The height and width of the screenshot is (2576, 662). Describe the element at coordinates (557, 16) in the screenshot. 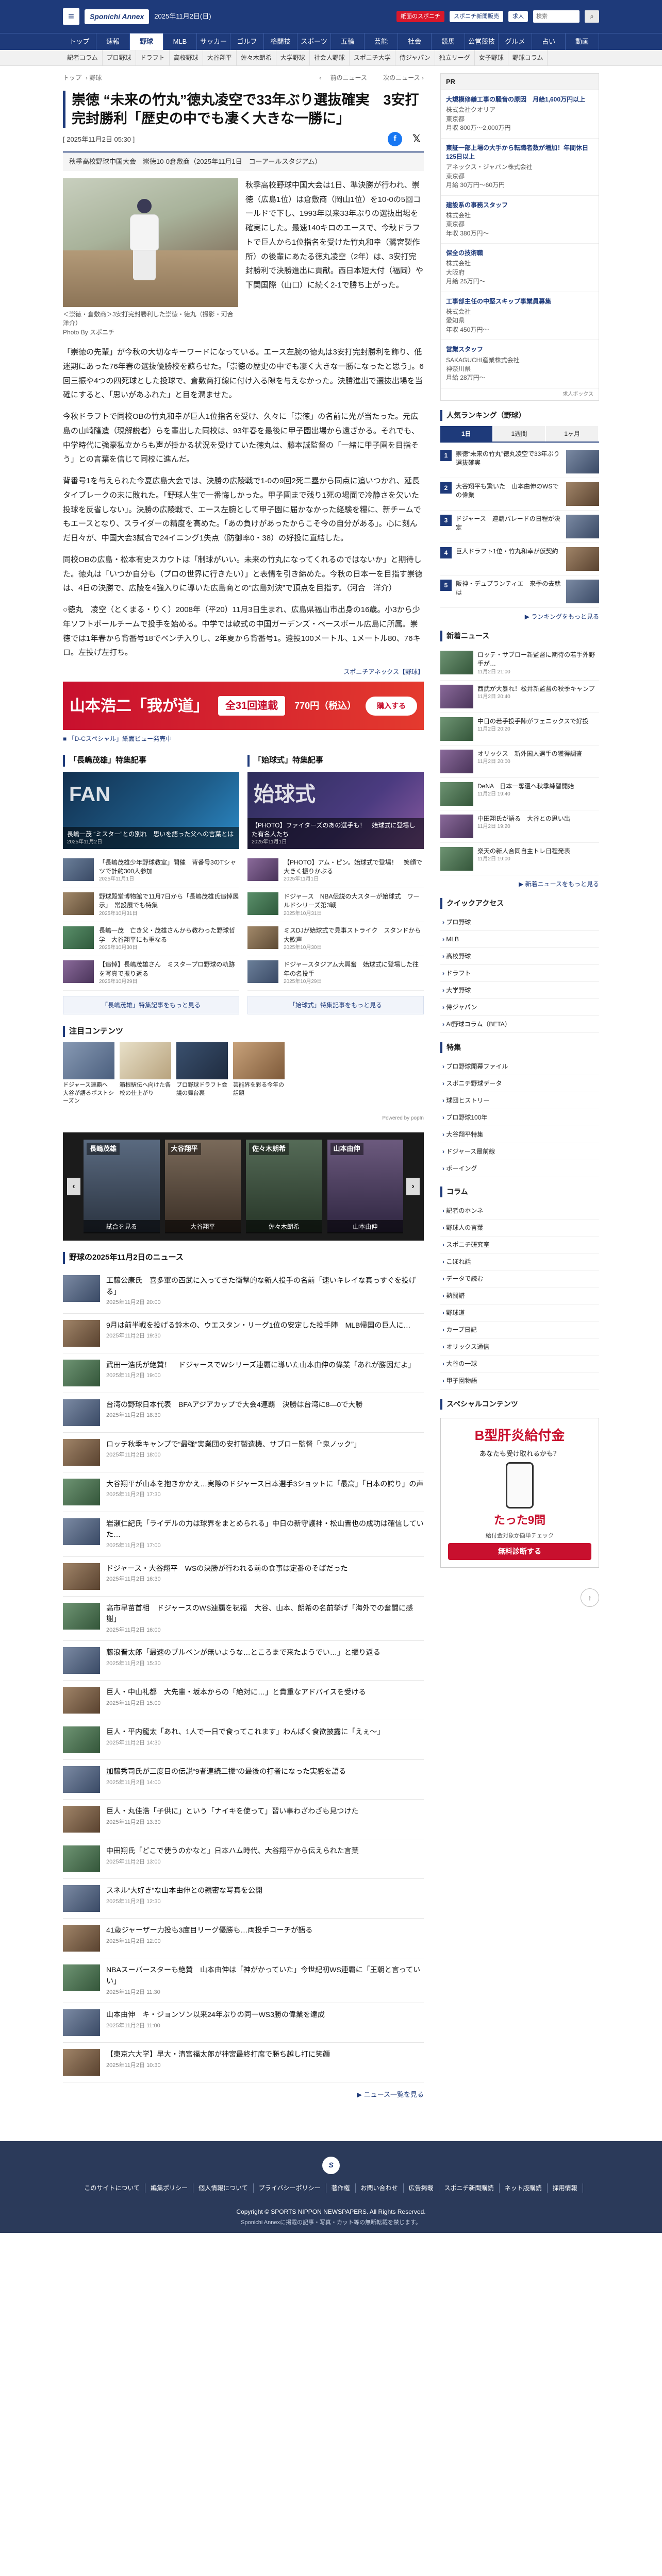

I see `search-input` at that location.